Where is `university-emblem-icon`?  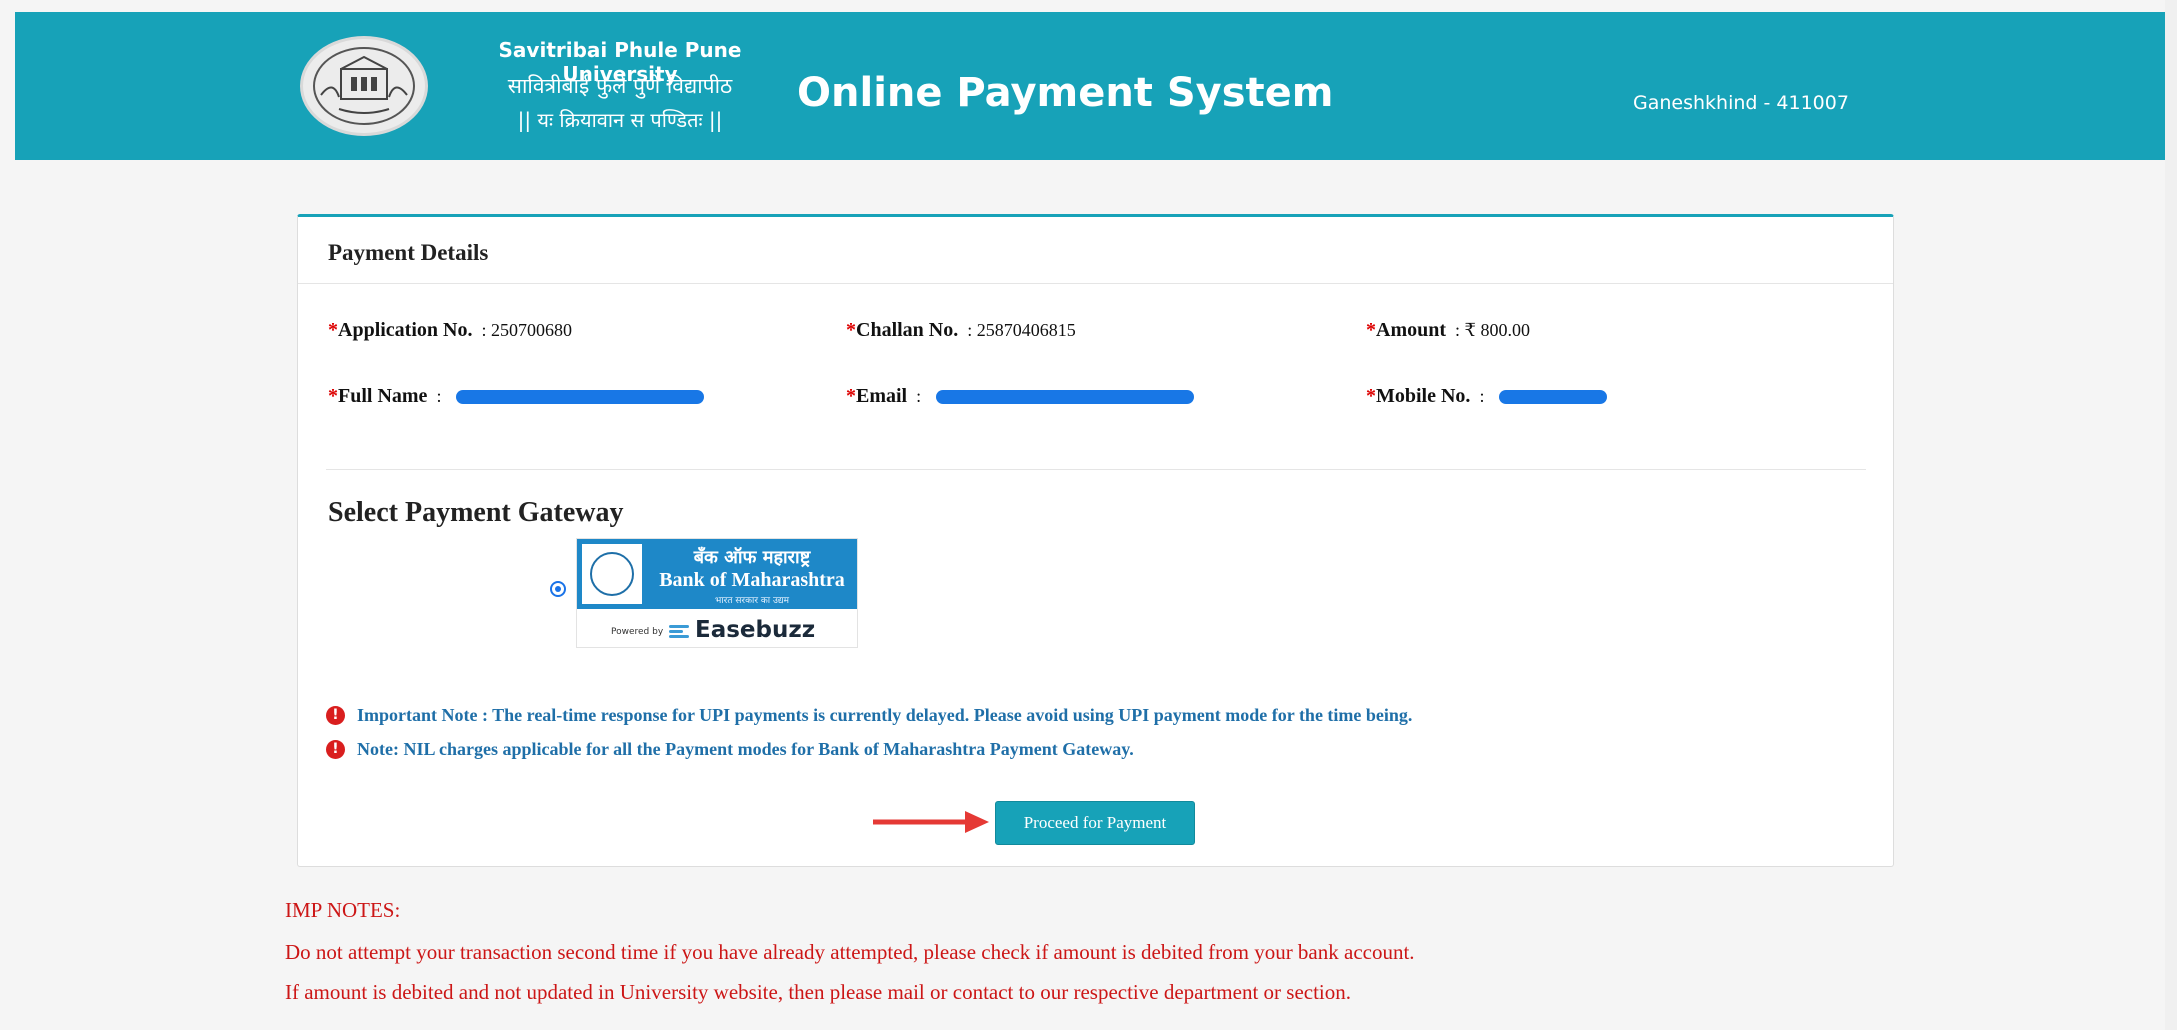
university-emblem-icon is located at coordinates (364, 86).